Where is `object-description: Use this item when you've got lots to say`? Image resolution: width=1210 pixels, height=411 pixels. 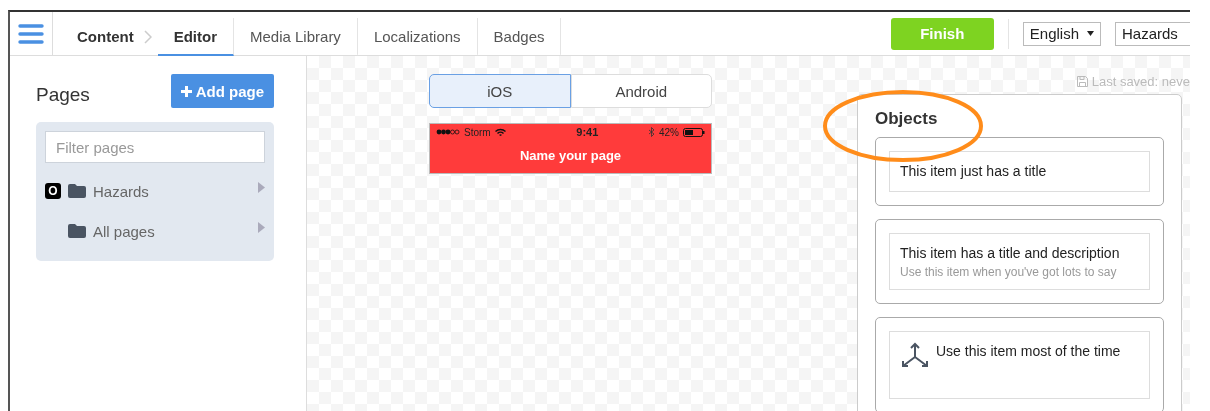
object-description: Use this item when you've got lots to say is located at coordinates (1009, 272).